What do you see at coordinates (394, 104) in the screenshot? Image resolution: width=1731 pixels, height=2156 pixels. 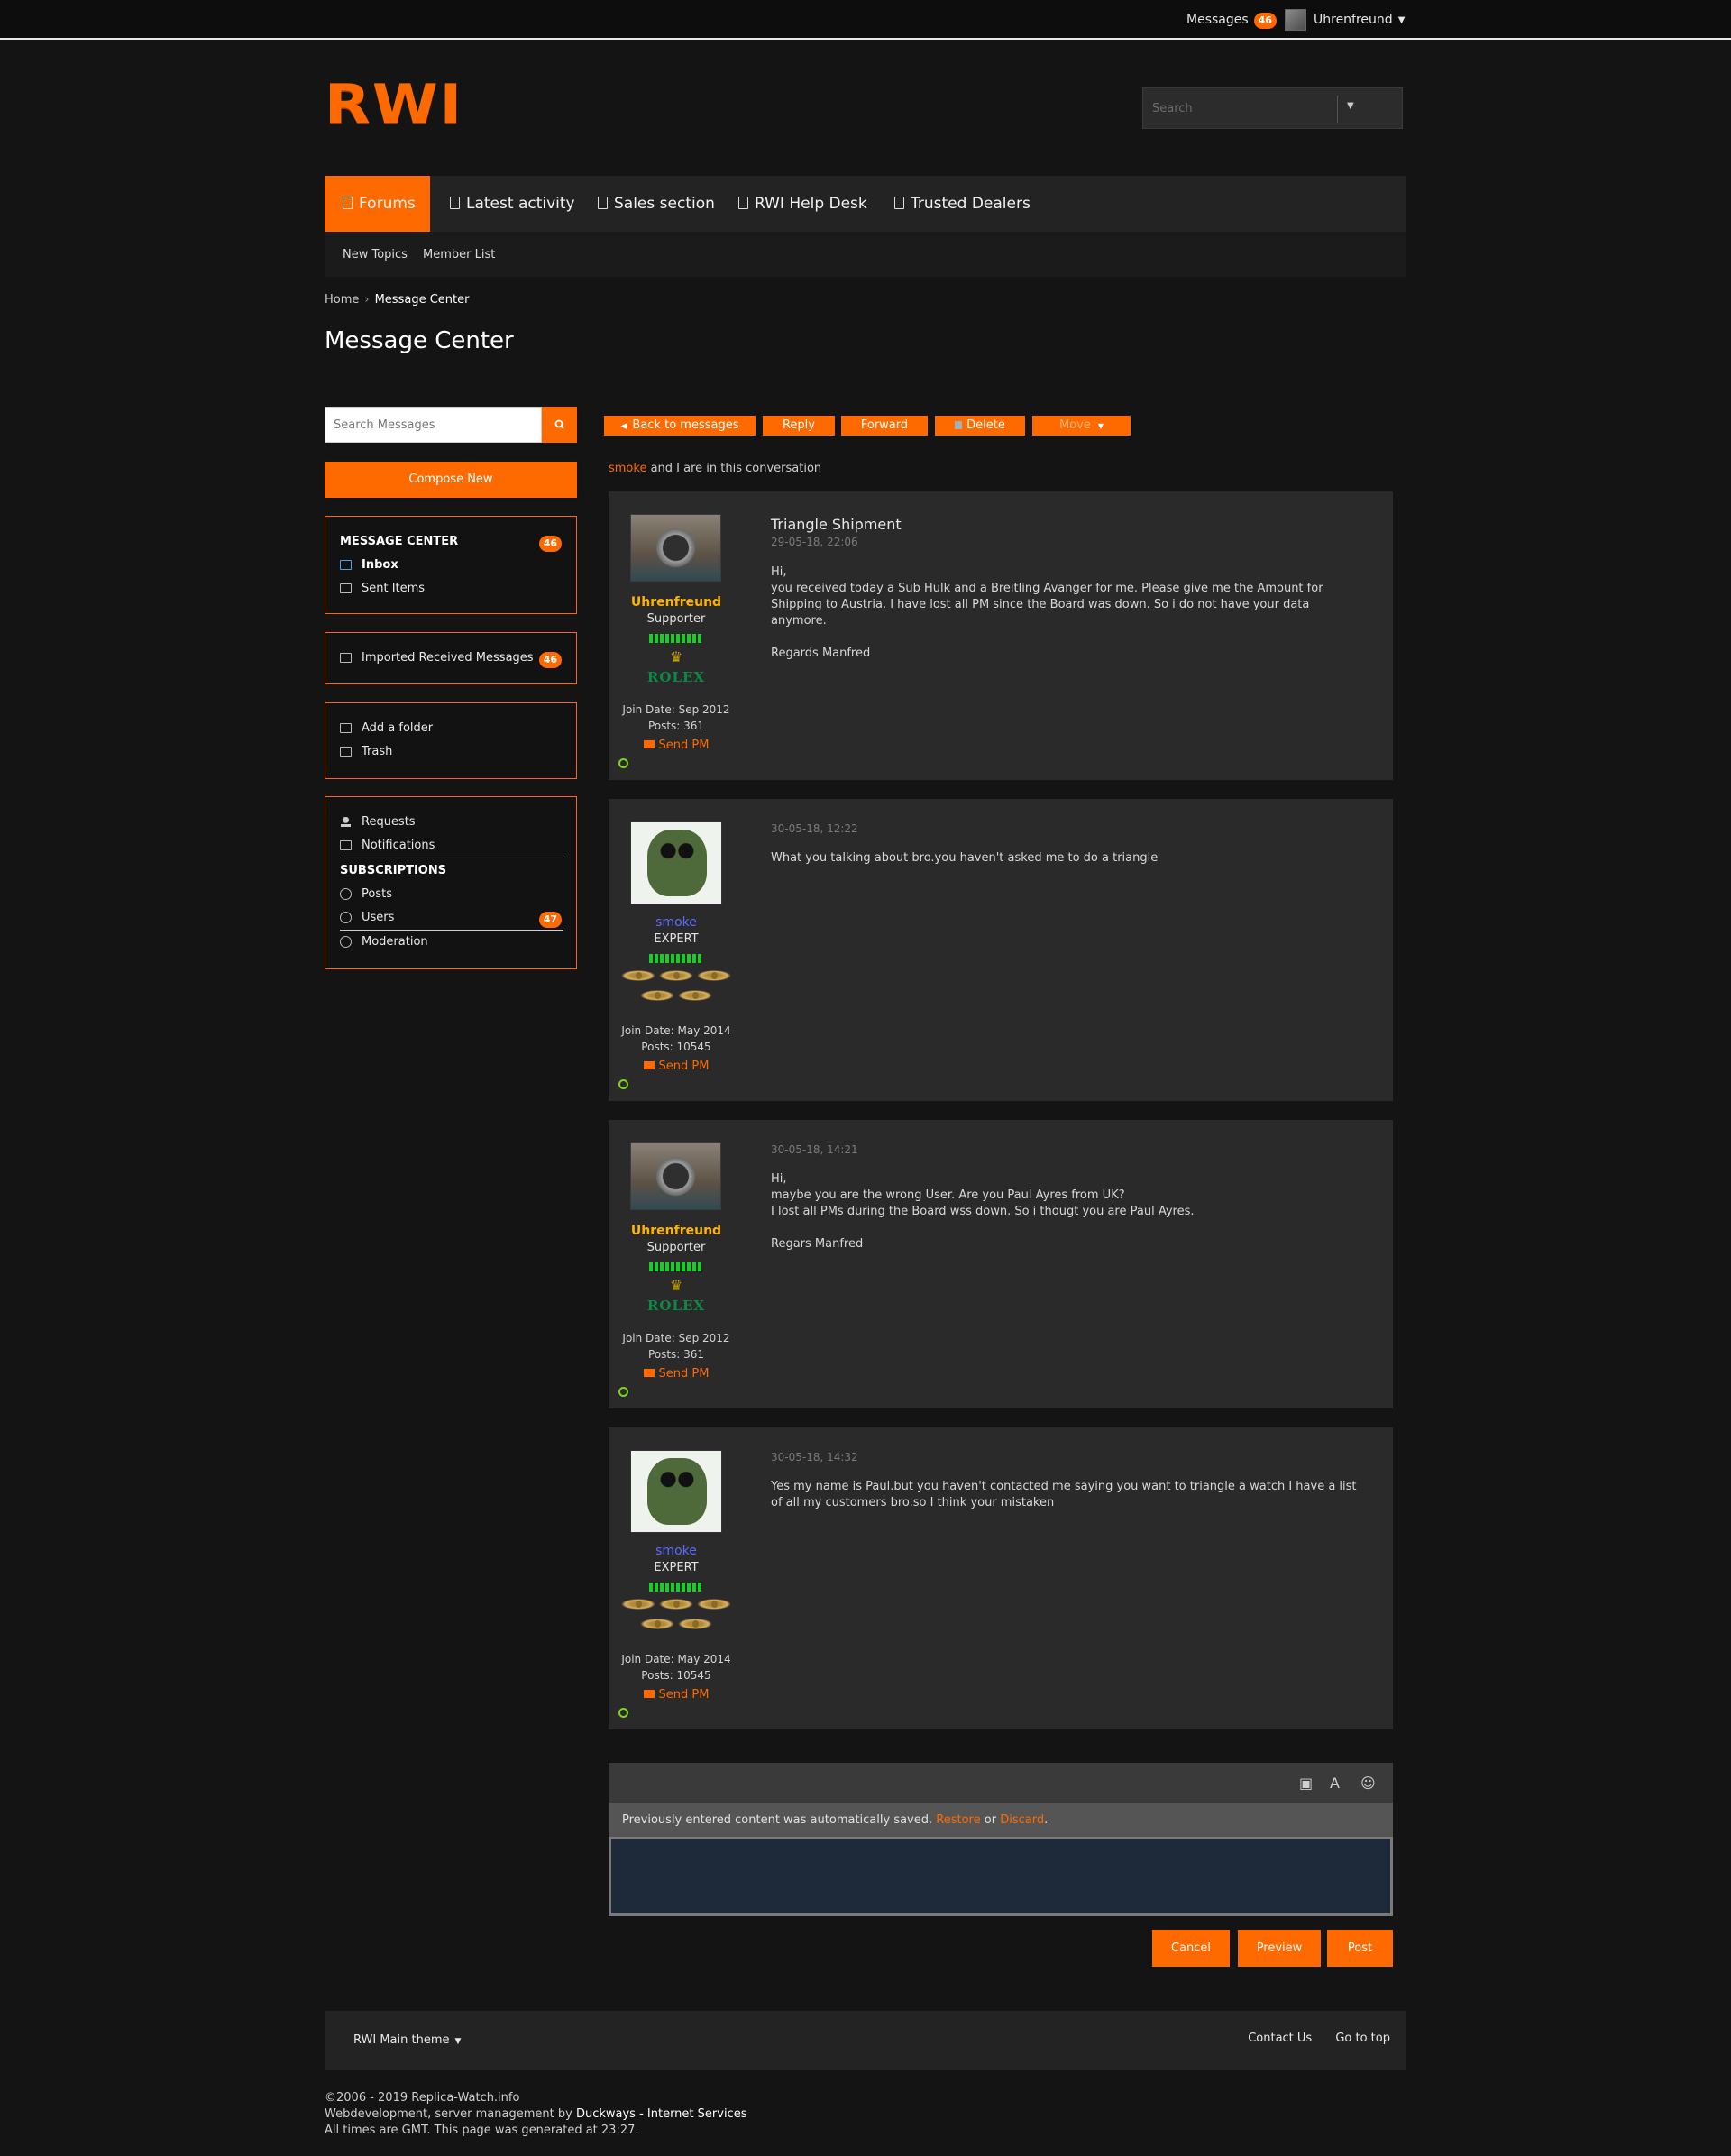 I see `site-logo: RWI` at bounding box center [394, 104].